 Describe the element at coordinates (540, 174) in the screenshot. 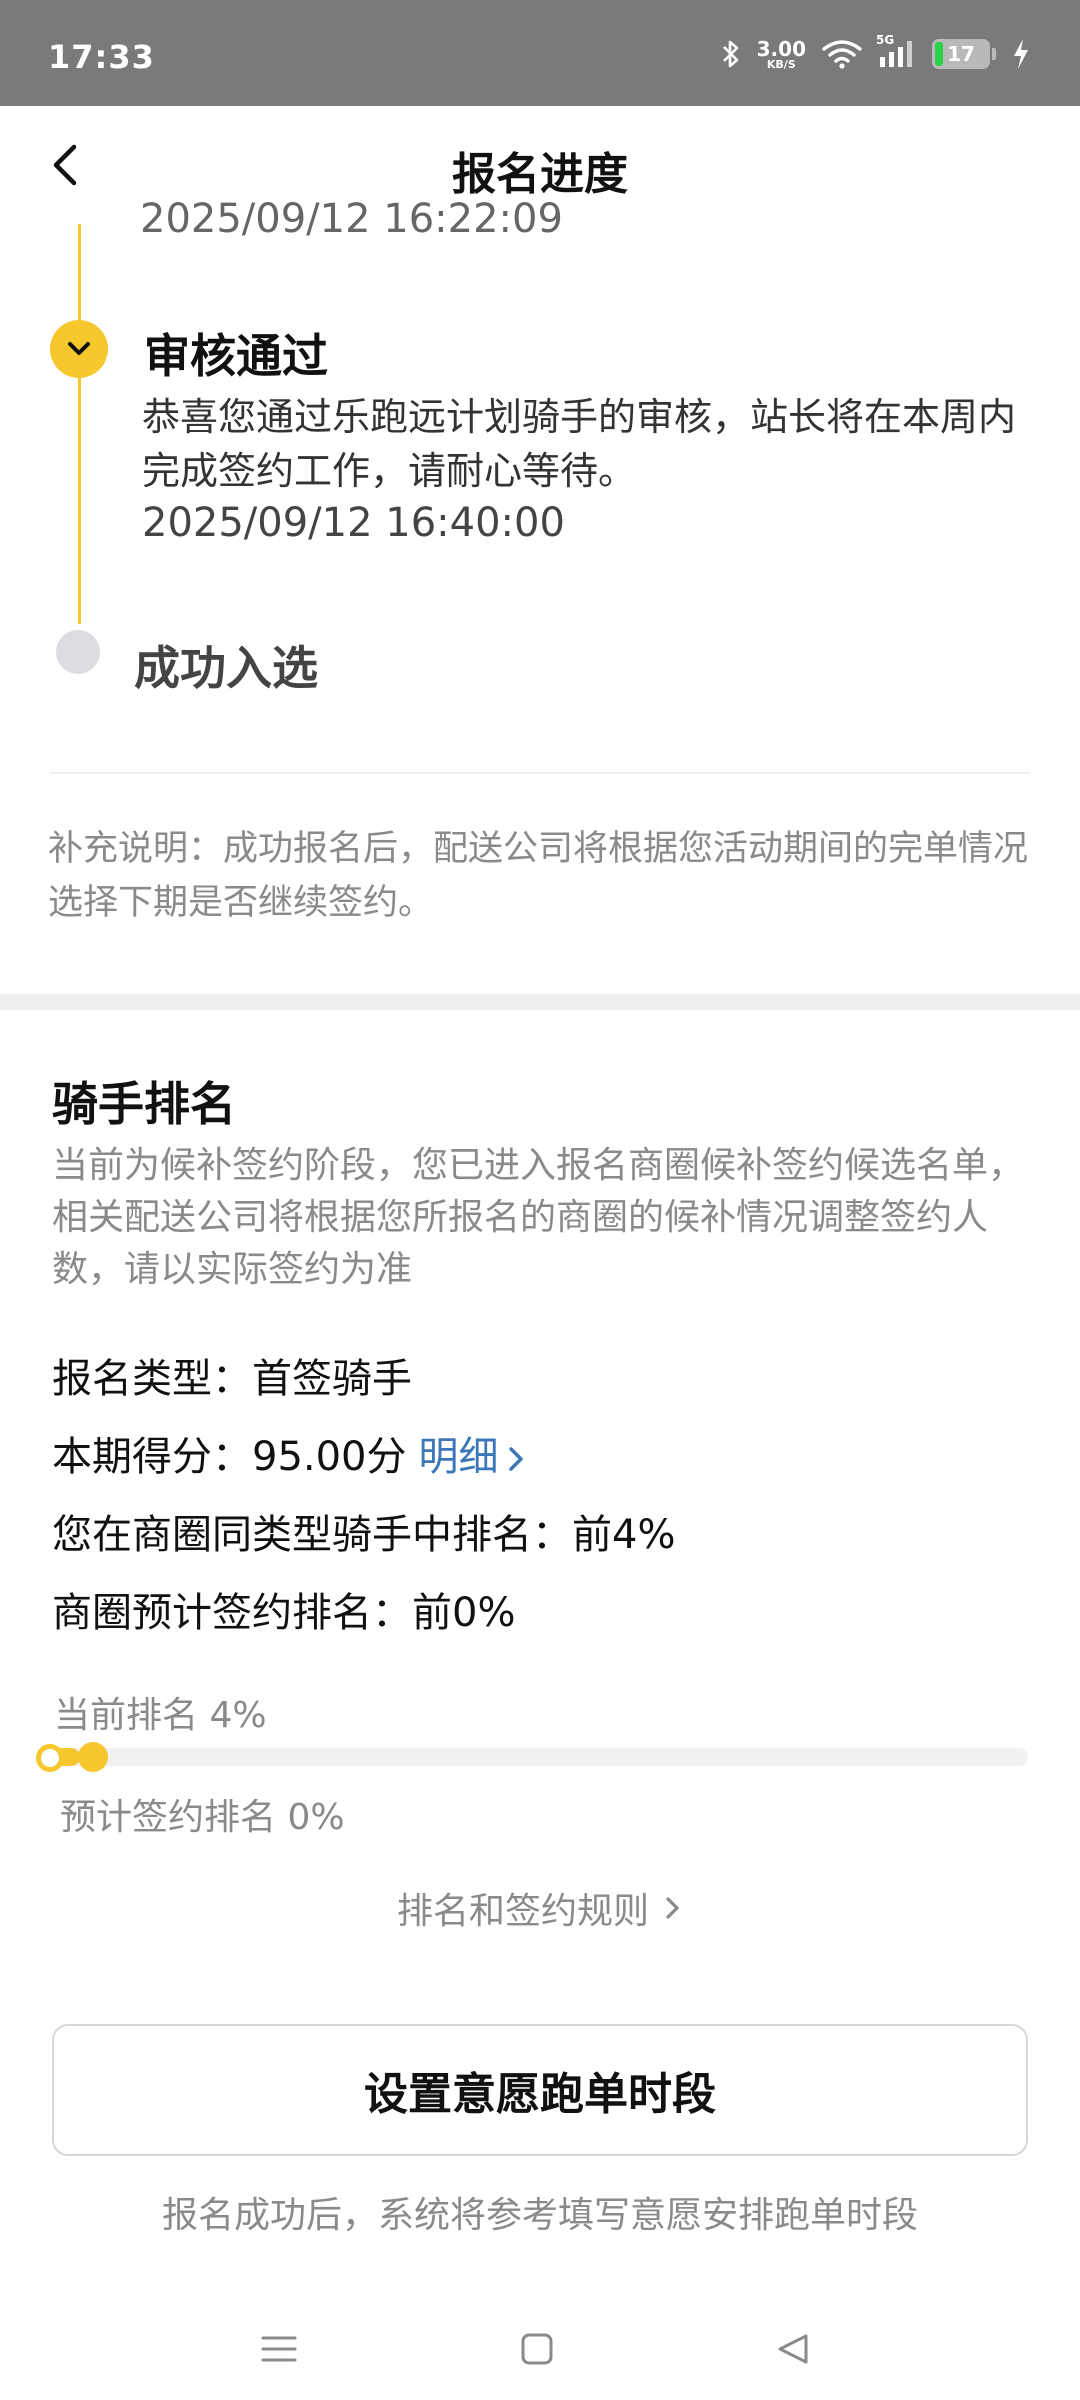

I see `page-title: 报名进度` at that location.